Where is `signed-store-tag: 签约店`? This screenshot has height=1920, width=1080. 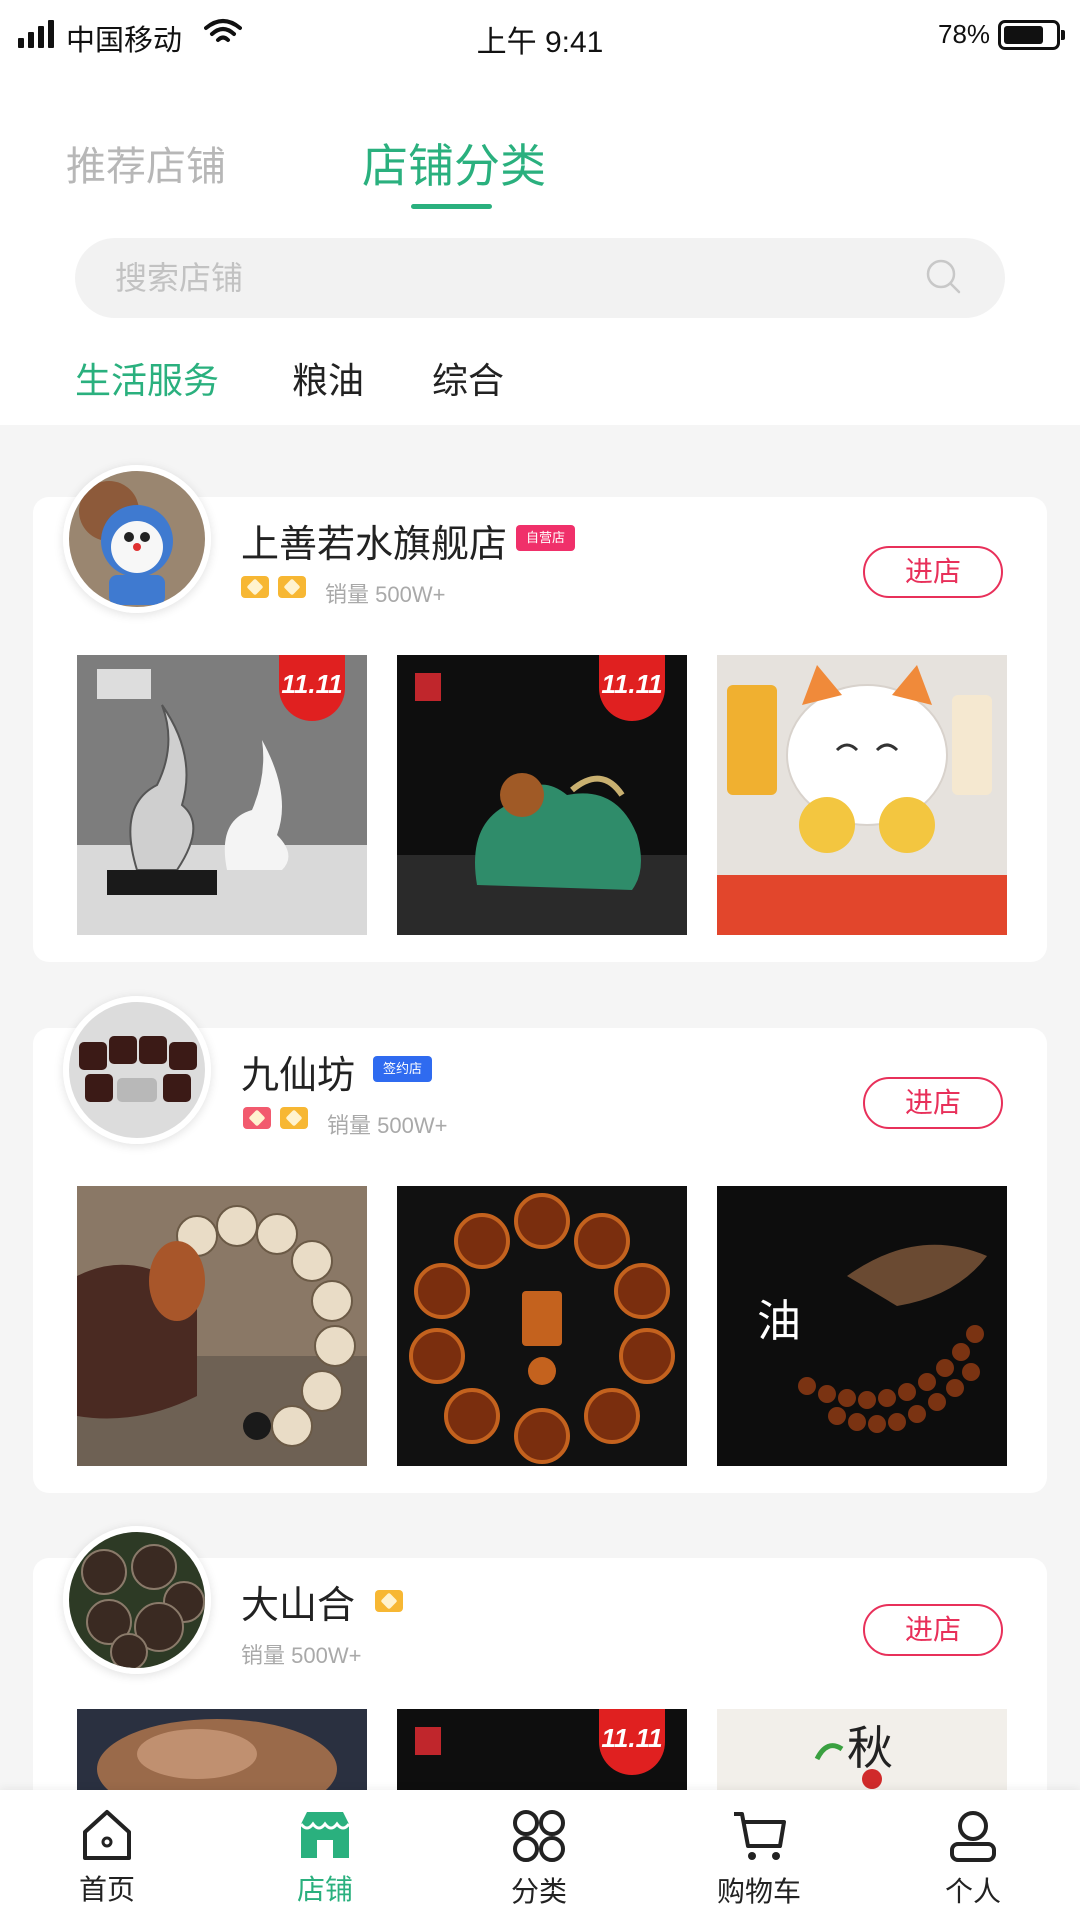 signed-store-tag: 签约店 is located at coordinates (403, 1069).